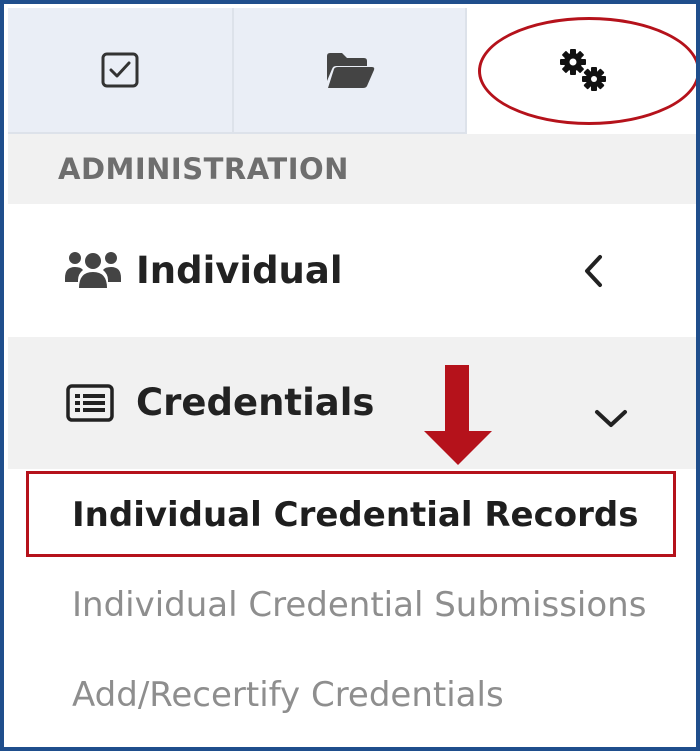 The width and height of the screenshot is (700, 751). I want to click on section-title: ADMINISTRATION, so click(203, 169).